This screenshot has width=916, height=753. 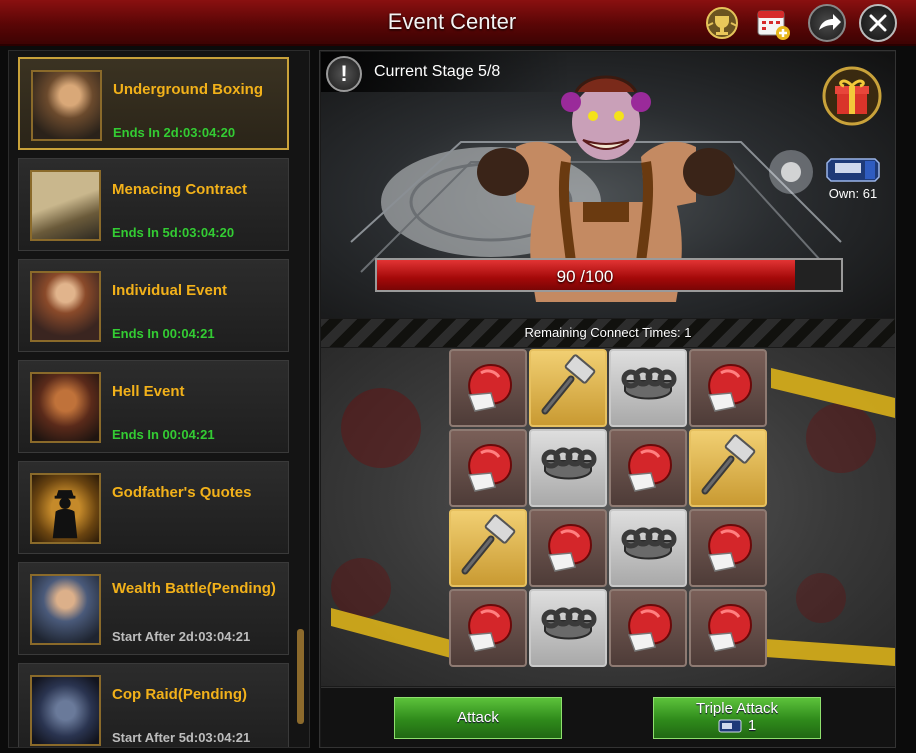 I want to click on triple-attack-label: Triple Attack, so click(x=737, y=708).